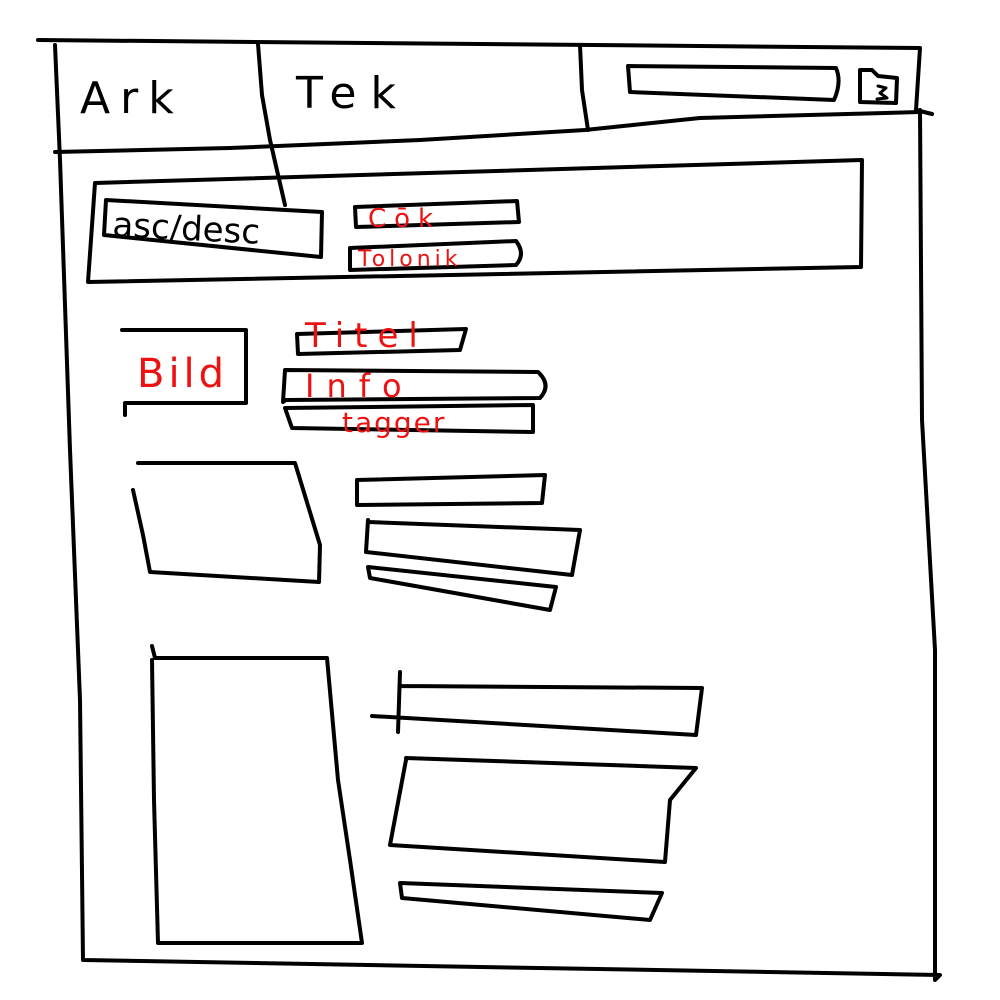 Image resolution: width=1000 pixels, height=1000 pixels. Describe the element at coordinates (451, 490) in the screenshot. I see `item-2-title-field` at that location.